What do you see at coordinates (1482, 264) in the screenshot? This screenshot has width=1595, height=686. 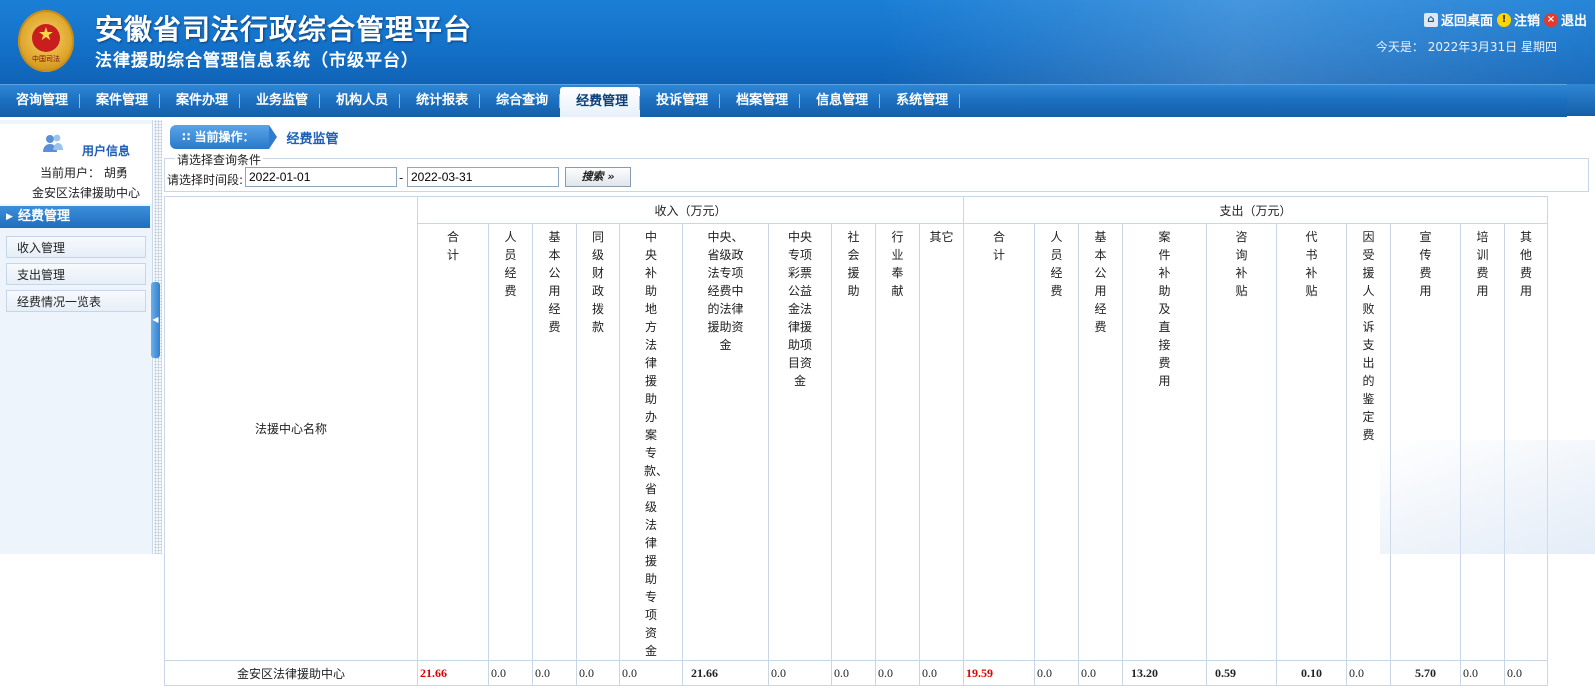 I see `col-expense-training-label: 培训费用` at bounding box center [1482, 264].